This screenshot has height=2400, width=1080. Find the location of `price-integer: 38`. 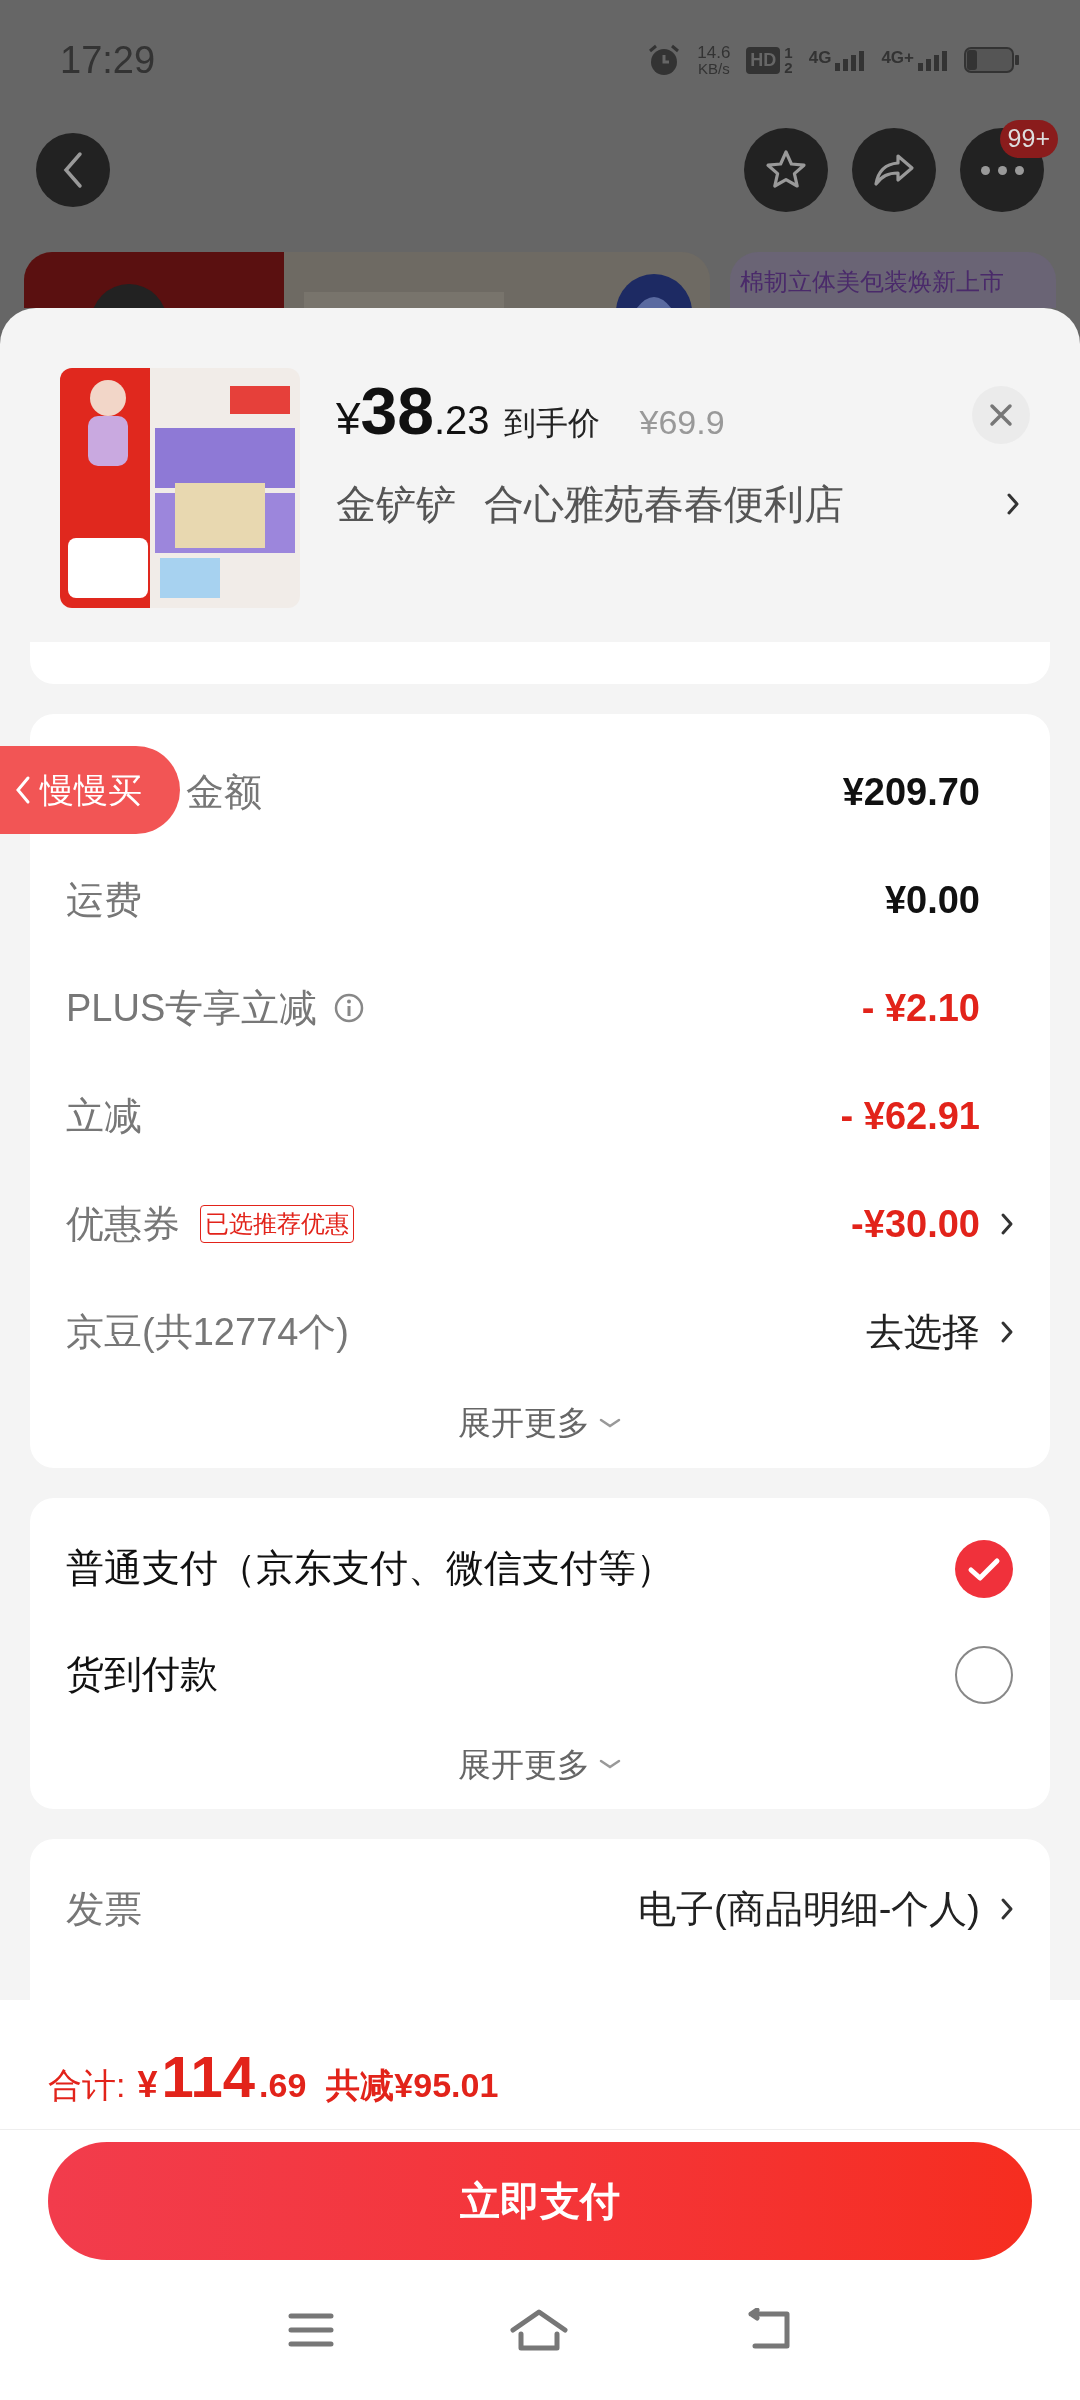

price-integer: 38 is located at coordinates (397, 411).